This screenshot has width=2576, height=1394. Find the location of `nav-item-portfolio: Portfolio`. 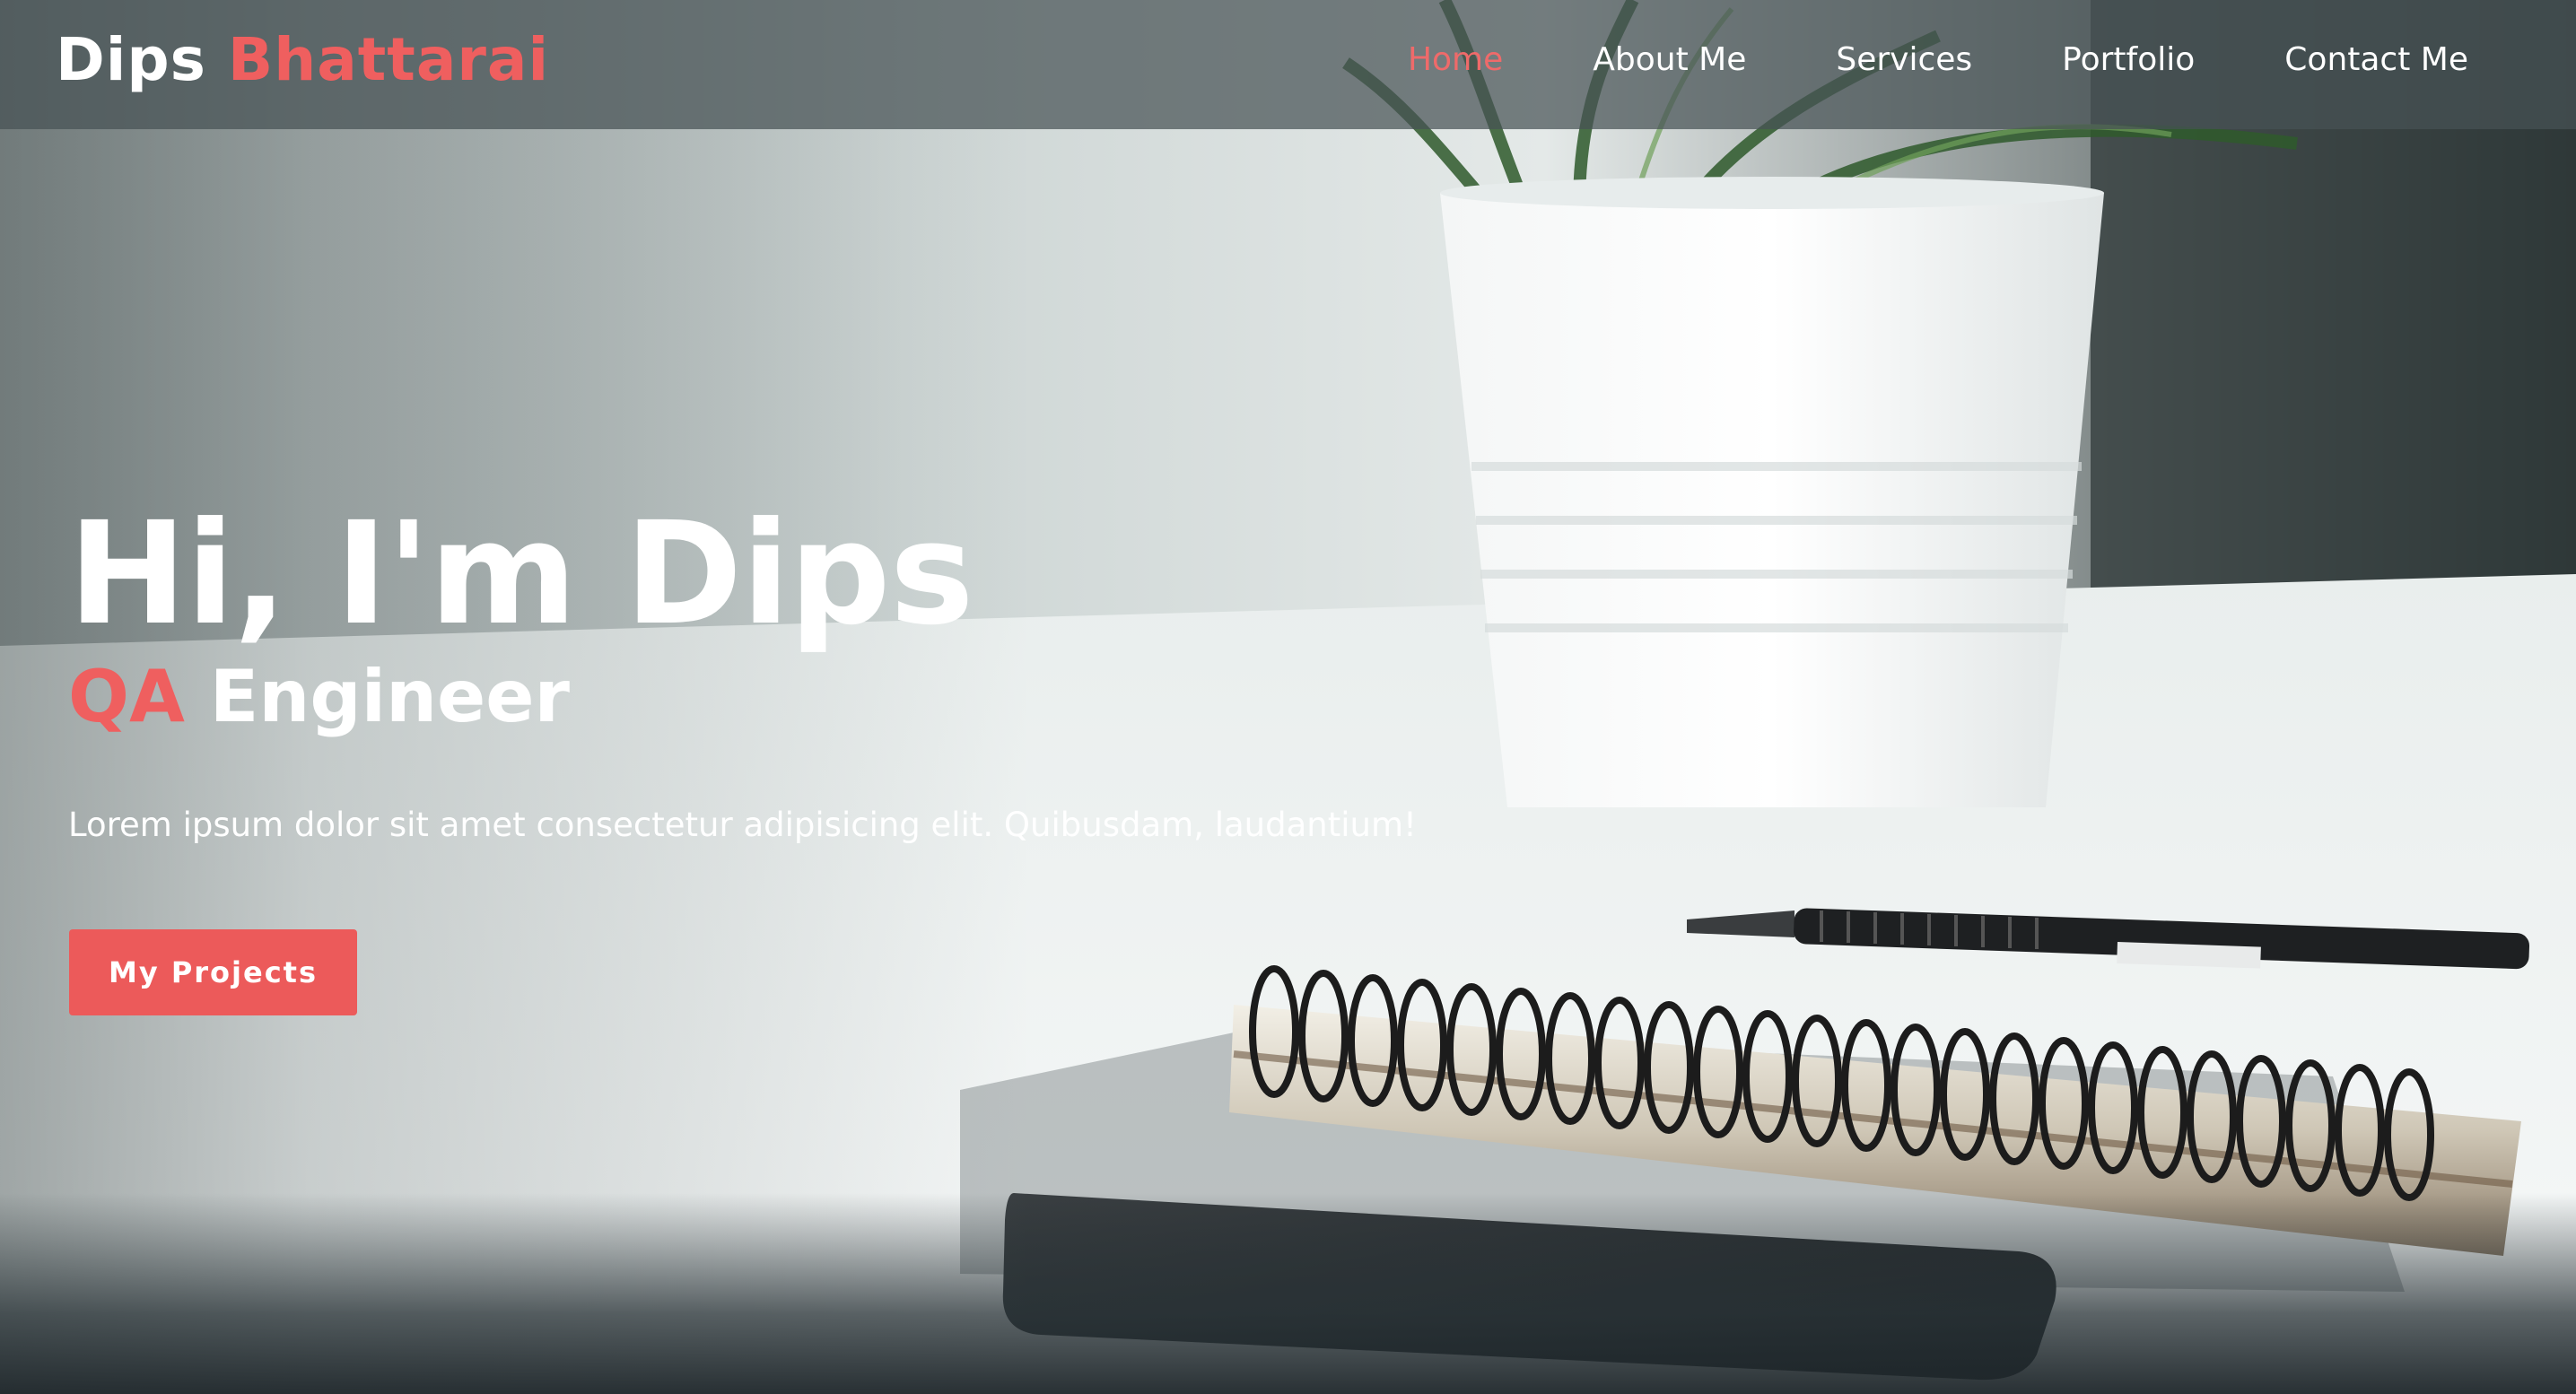

nav-item-portfolio: Portfolio is located at coordinates (2128, 59).